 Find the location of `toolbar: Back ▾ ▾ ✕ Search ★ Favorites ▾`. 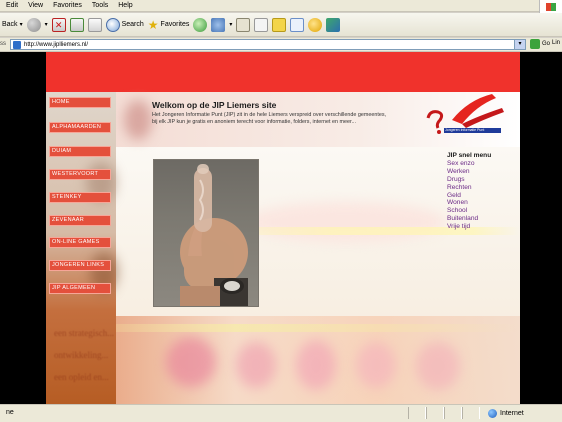

toolbar: Back ▾ ▾ ✕ Search ★ Favorites ▾ is located at coordinates (281, 25).